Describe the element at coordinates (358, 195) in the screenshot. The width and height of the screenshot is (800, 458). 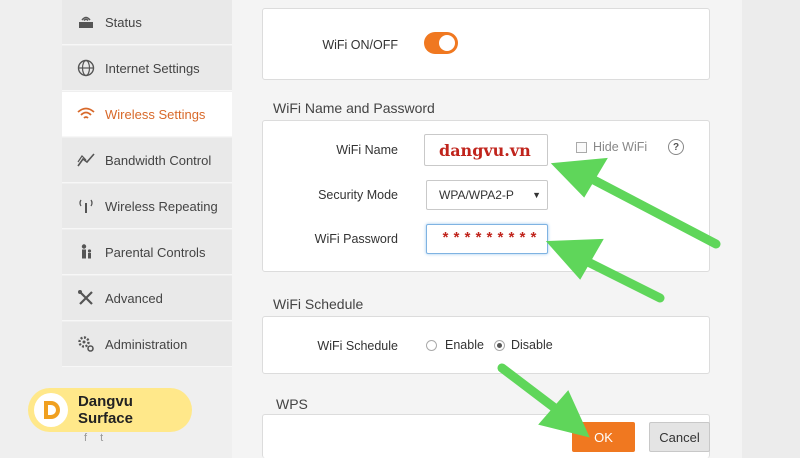
I see `security-mode-label: Security Mode` at that location.